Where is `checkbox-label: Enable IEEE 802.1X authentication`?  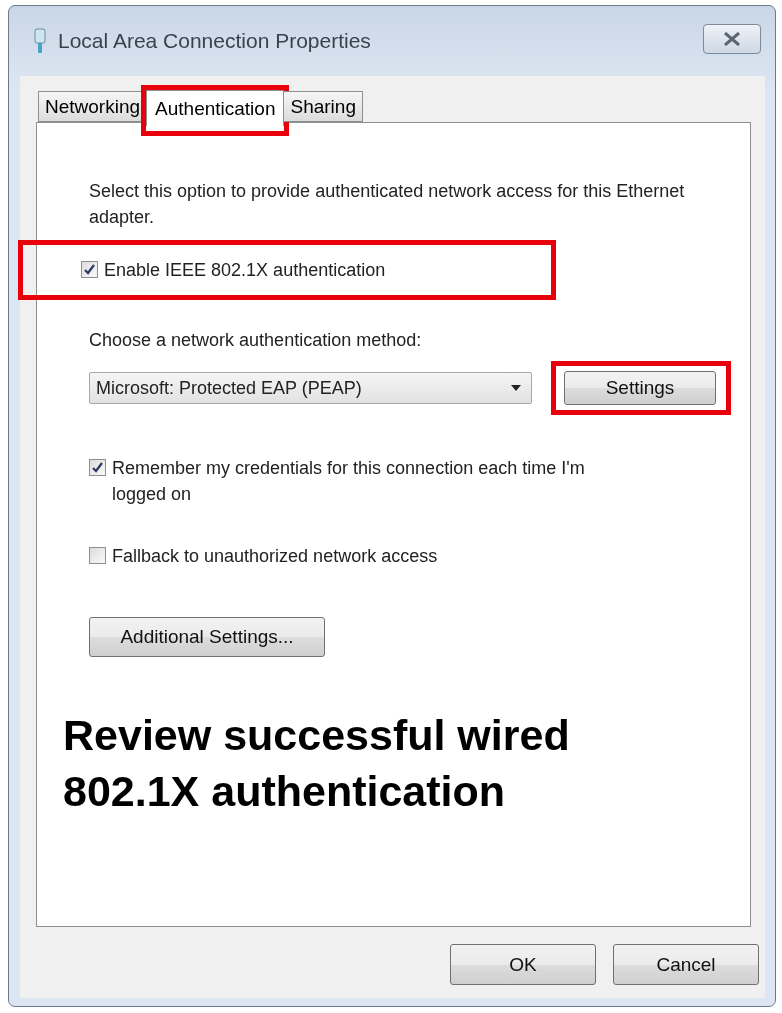
checkbox-label: Enable IEEE 802.1X authentication is located at coordinates (245, 270).